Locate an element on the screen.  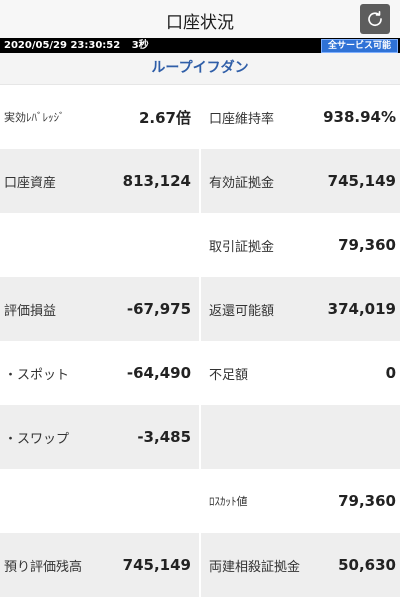
top-bar: 口座状況 is located at coordinates (200, 19).